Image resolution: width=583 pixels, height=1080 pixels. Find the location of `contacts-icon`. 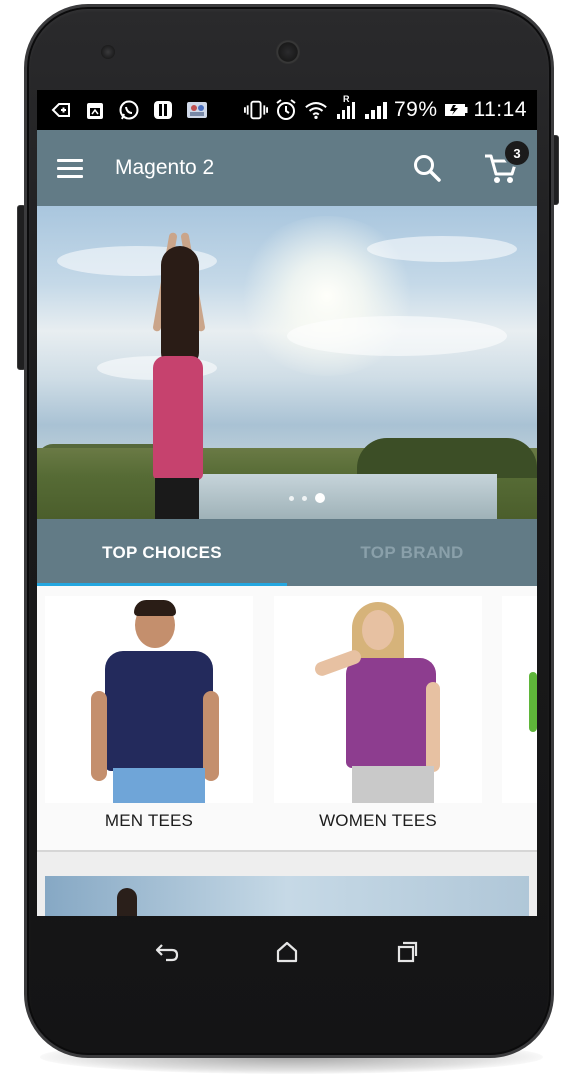

contacts-icon is located at coordinates (197, 110).